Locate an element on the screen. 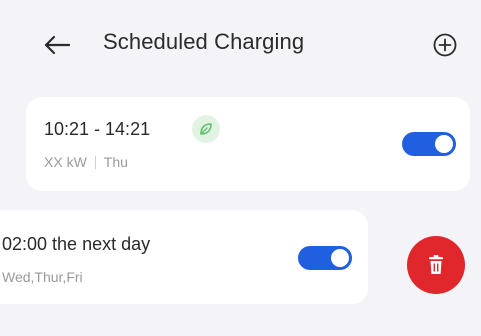  plus-circle-icon is located at coordinates (445, 45).